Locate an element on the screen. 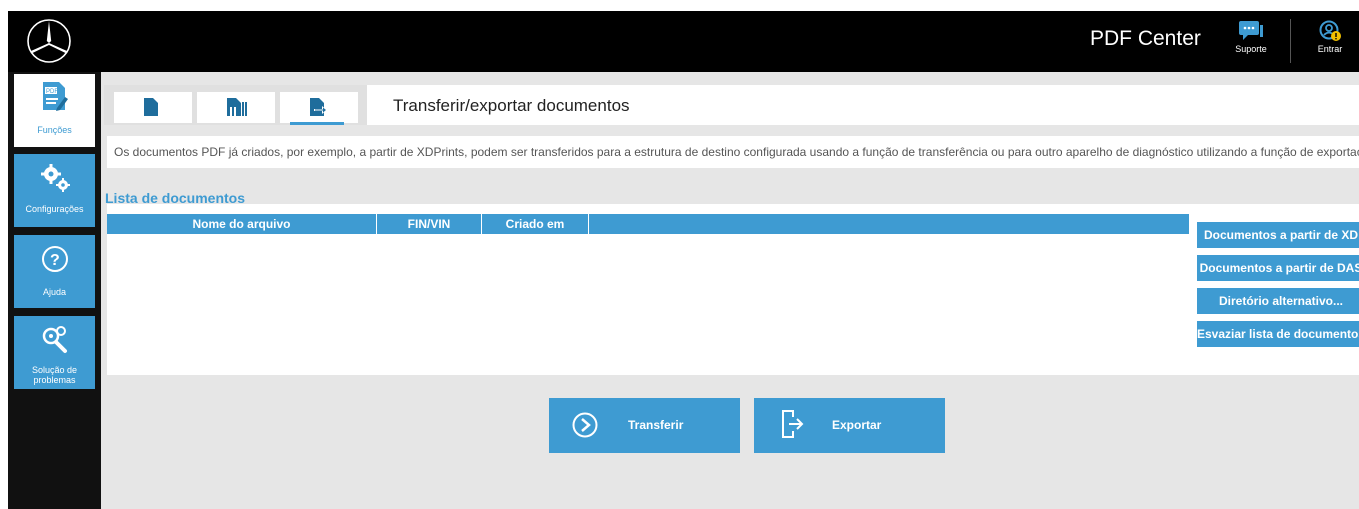 The width and height of the screenshot is (1359, 509). support-label: Suporte is located at coordinates (1251, 49).